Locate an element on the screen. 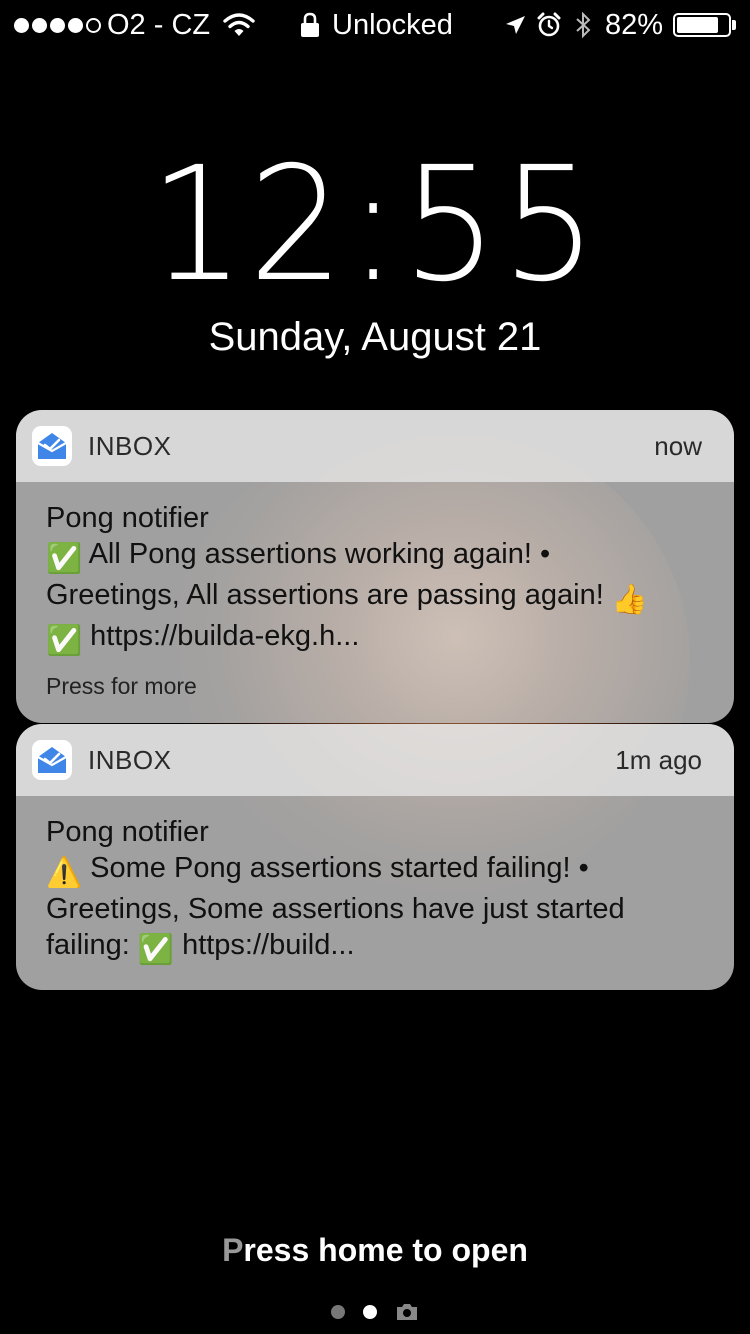  carrier-name: O2 - CZ is located at coordinates (159, 25).